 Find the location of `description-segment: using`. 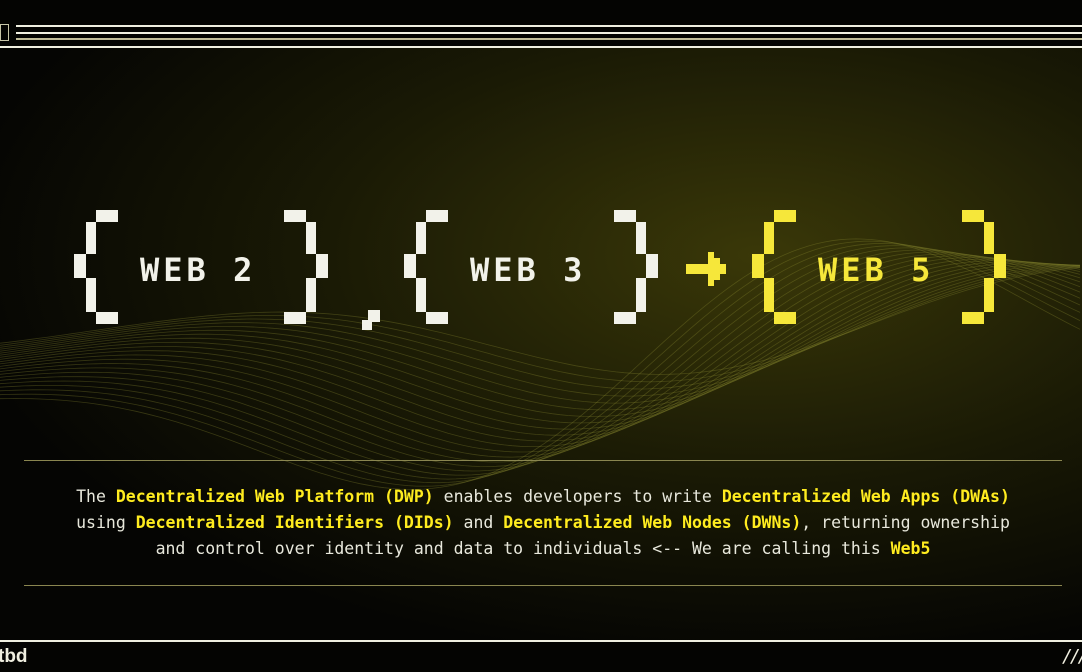

description-segment: using is located at coordinates (106, 522).